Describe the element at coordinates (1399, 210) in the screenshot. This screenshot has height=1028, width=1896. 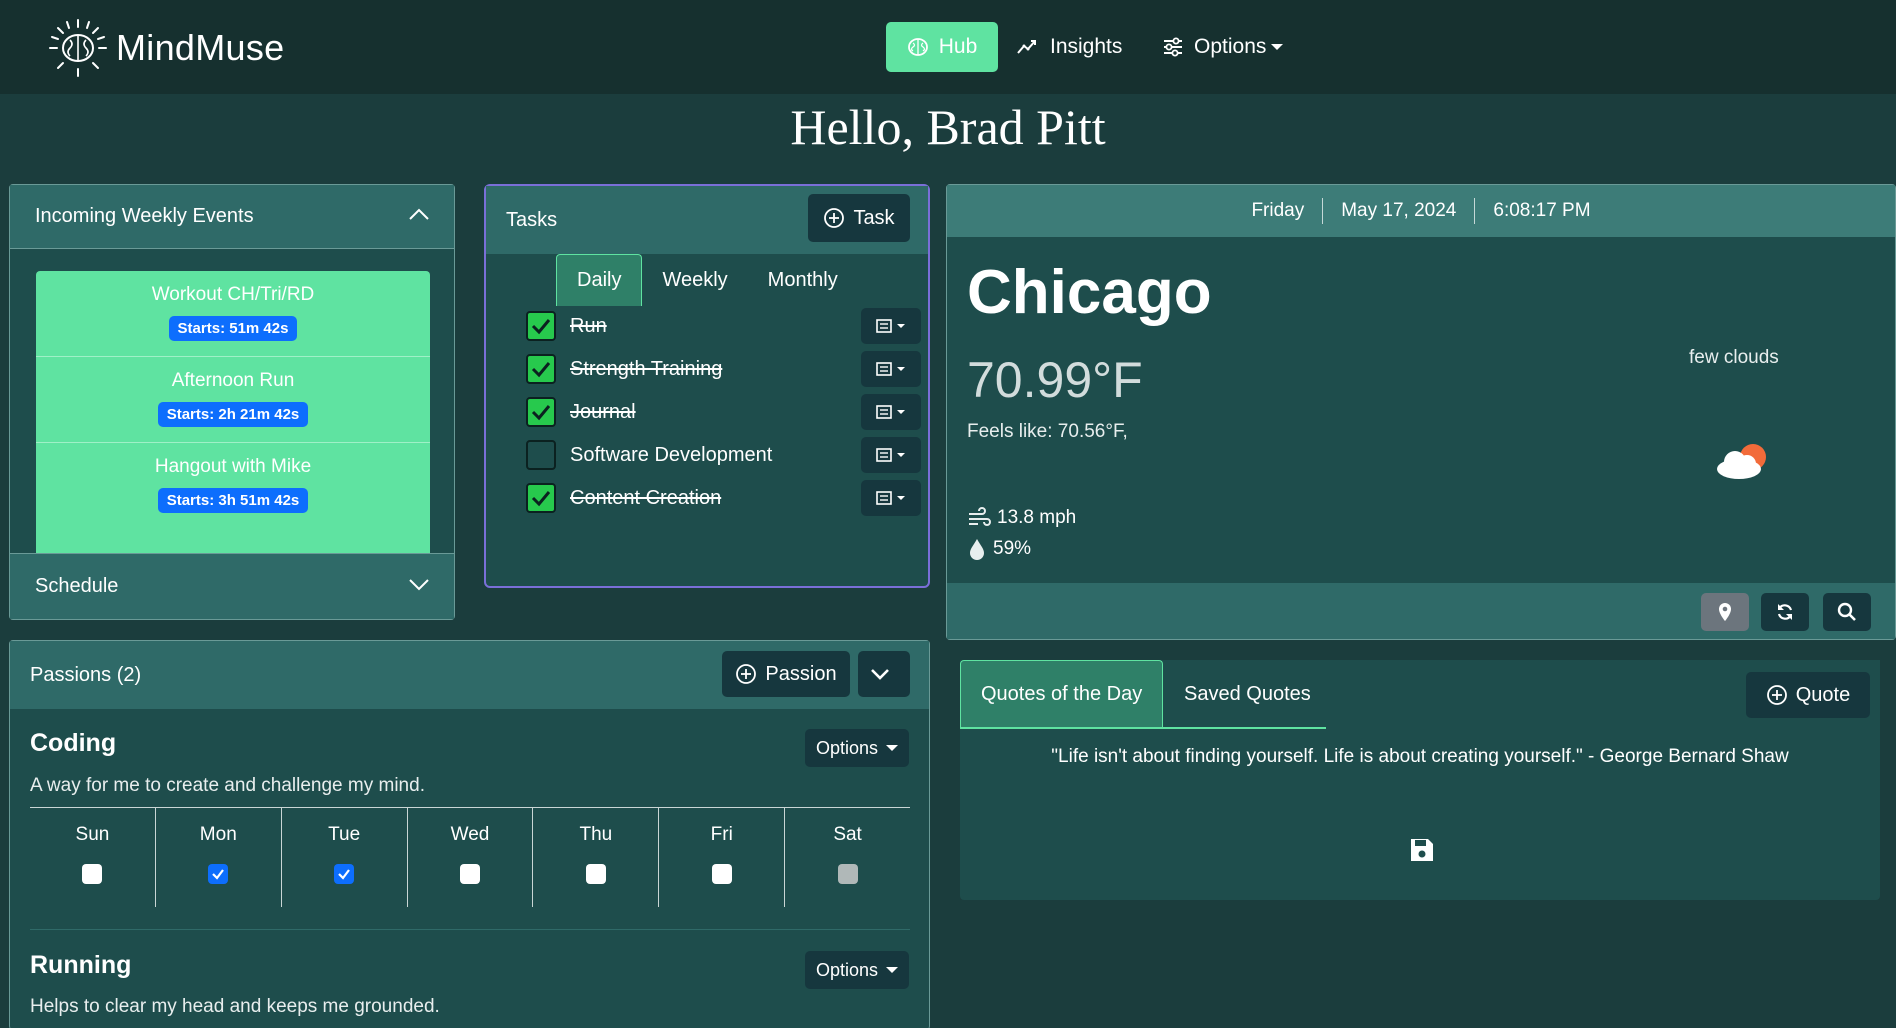
I see `weather-date: May 17, 2024` at that location.